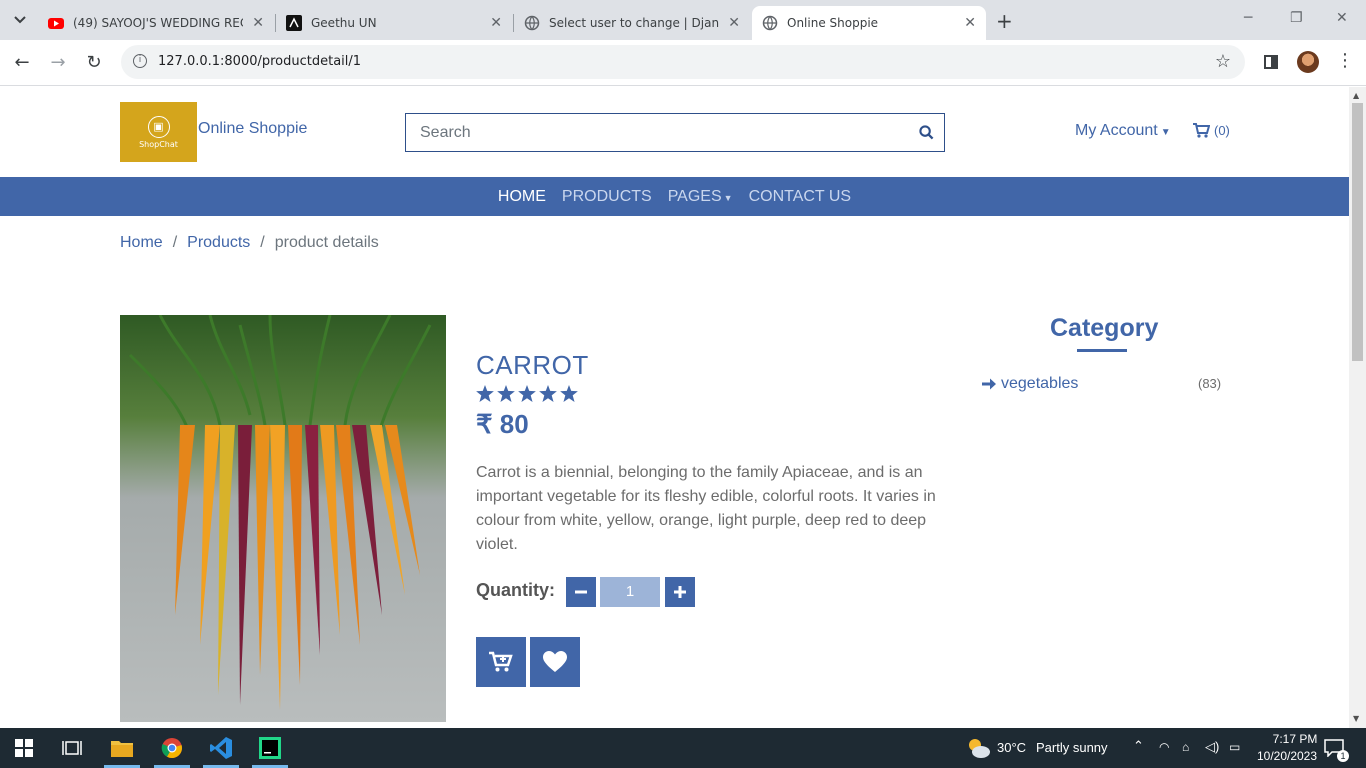 This screenshot has width=1366, height=768. Describe the element at coordinates (259, 61) in the screenshot. I see `url-text: 127.0.0.1:8000/productdetail/1` at that location.